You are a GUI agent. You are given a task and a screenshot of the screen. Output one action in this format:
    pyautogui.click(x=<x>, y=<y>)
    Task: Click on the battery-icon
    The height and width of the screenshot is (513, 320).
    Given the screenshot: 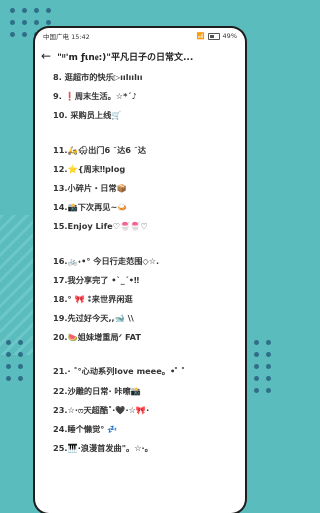 What is the action you would take?
    pyautogui.click(x=213, y=36)
    